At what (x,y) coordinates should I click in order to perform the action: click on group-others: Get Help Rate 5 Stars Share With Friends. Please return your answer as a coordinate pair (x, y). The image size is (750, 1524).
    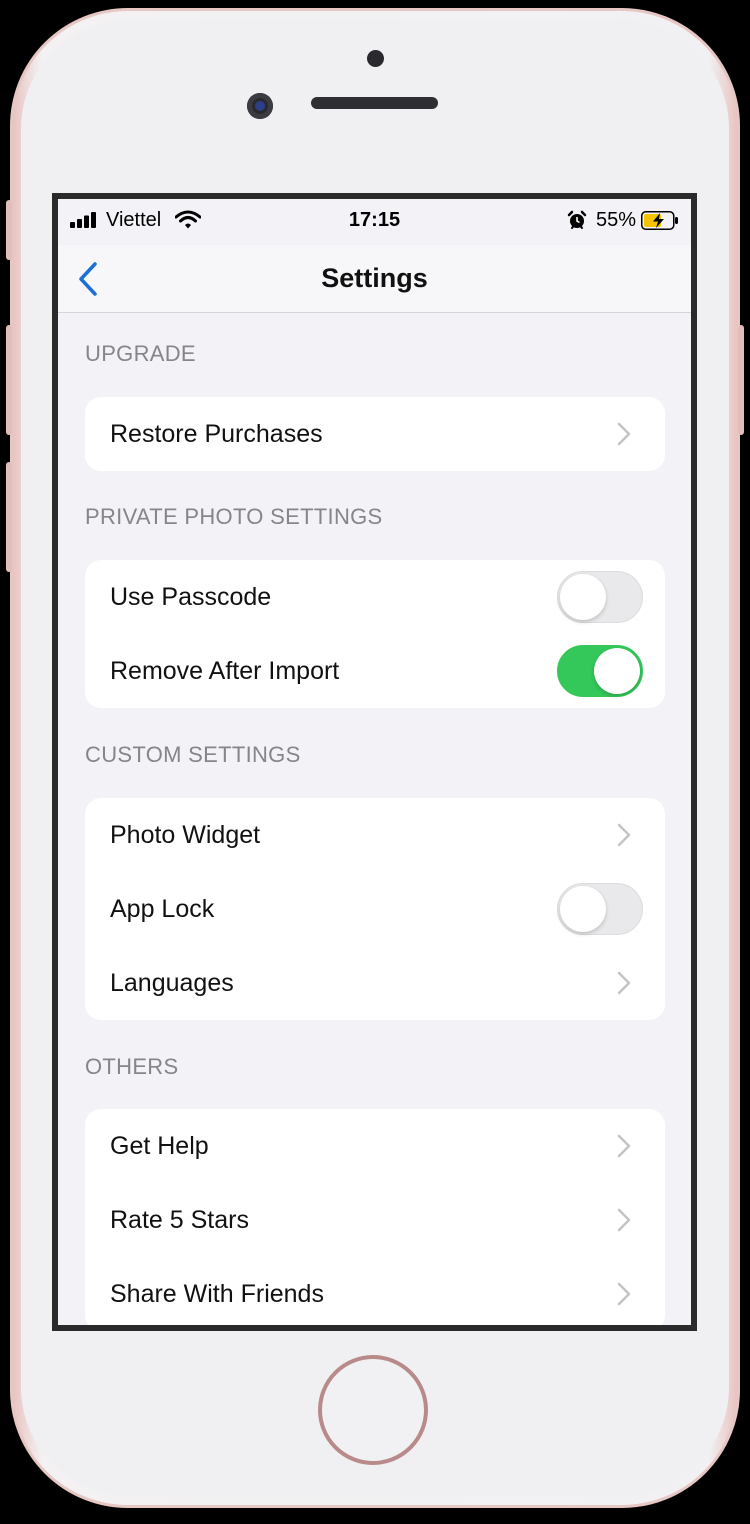
    Looking at the image, I should click on (375, 1217).